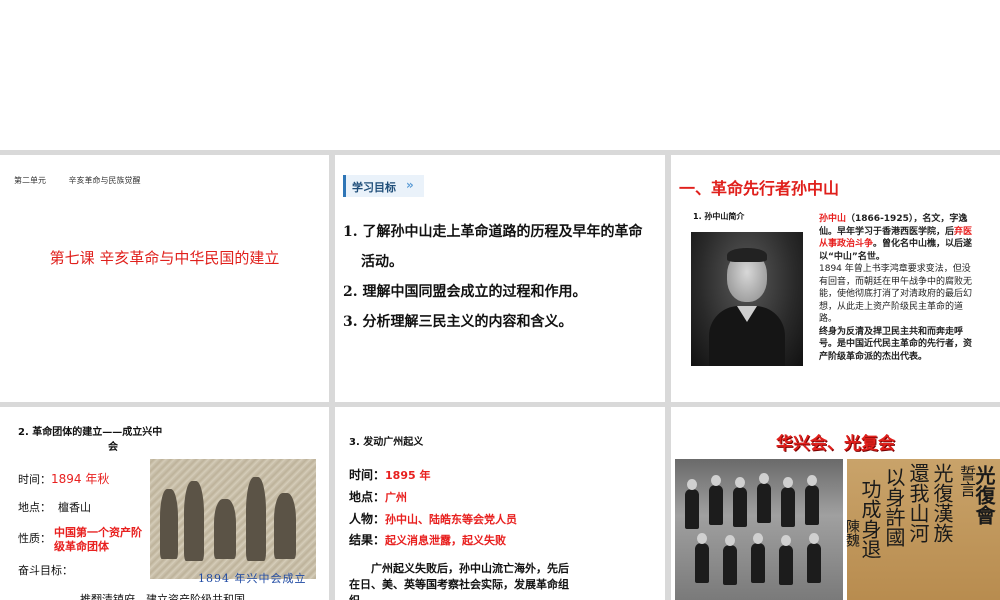  What do you see at coordinates (90, 432) in the screenshot?
I see `title-line-1: 2. 革命团体的建立——成立兴中` at bounding box center [90, 432].